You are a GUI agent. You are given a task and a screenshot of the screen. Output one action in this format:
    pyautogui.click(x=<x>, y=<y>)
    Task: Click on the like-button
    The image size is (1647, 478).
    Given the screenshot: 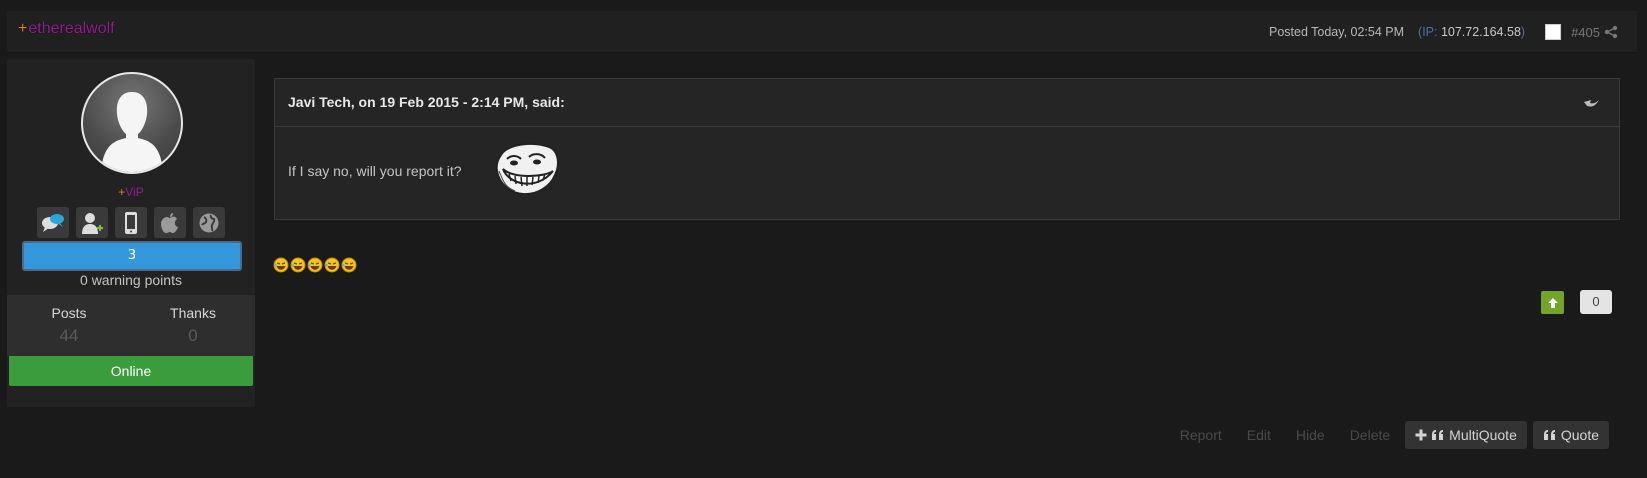 What is the action you would take?
    pyautogui.click(x=1552, y=302)
    